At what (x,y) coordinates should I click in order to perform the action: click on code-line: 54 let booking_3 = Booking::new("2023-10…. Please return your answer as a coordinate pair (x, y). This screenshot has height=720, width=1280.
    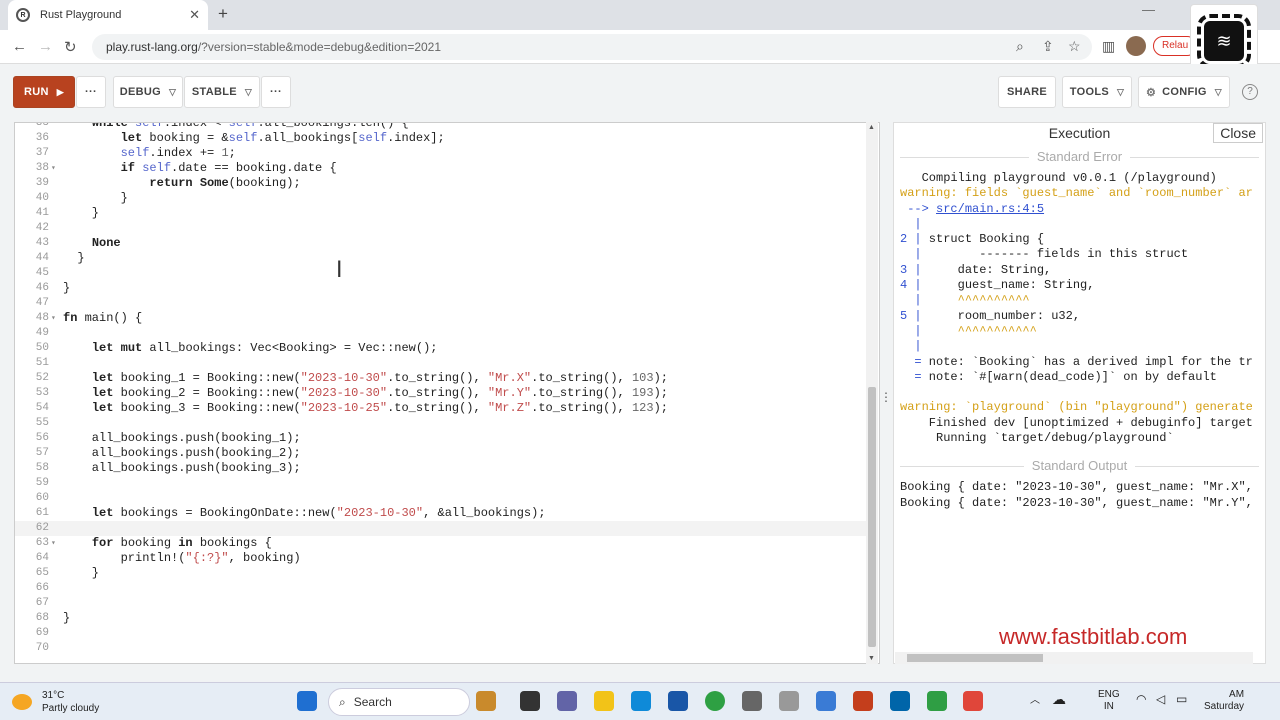
    Looking at the image, I should click on (441, 408).